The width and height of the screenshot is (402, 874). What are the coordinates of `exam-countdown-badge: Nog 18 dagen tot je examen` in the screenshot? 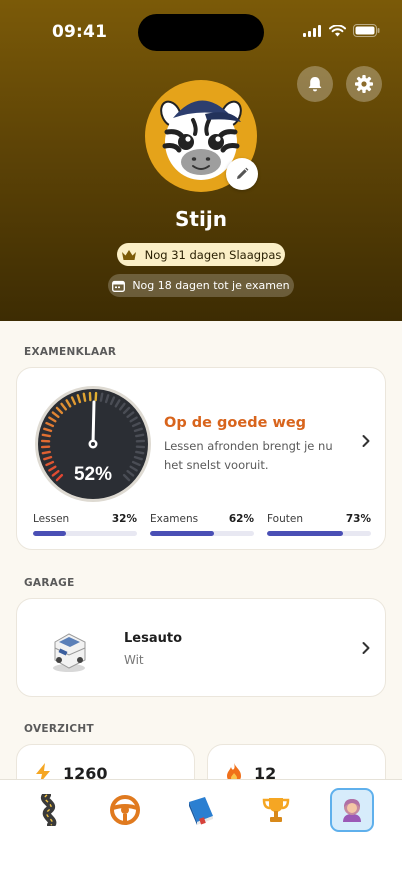 It's located at (201, 285).